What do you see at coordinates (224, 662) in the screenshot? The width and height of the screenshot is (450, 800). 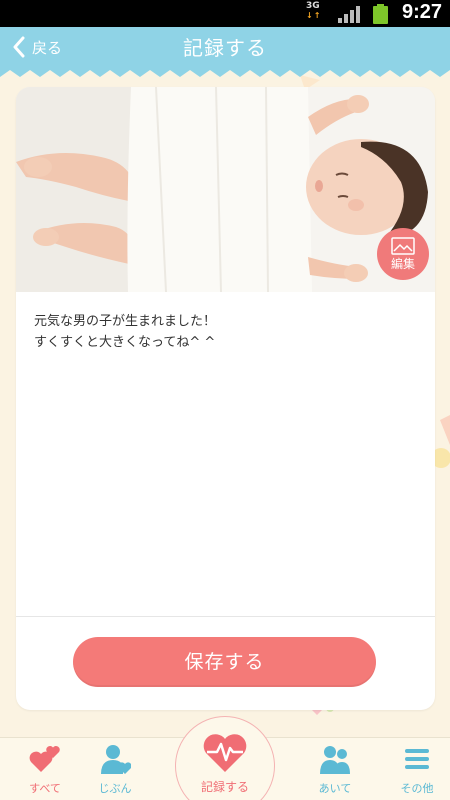 I see `save-button: 保存する` at bounding box center [224, 662].